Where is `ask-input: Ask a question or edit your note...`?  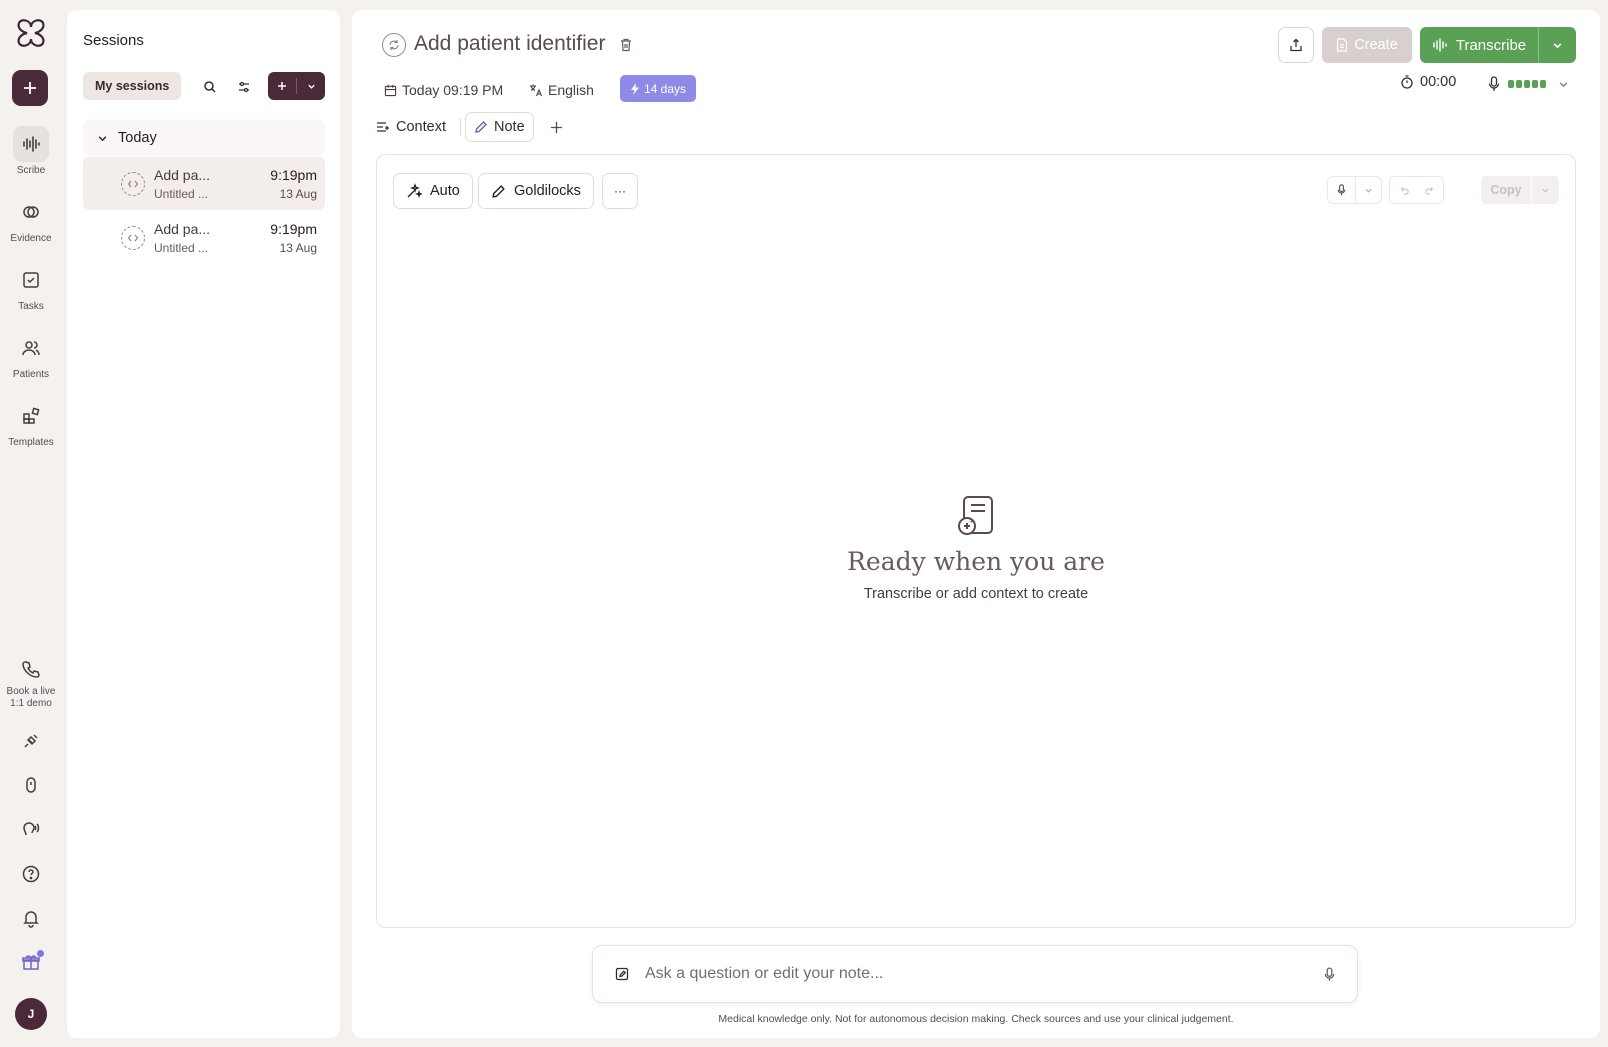 ask-input: Ask a question or edit your note... is located at coordinates (984, 974).